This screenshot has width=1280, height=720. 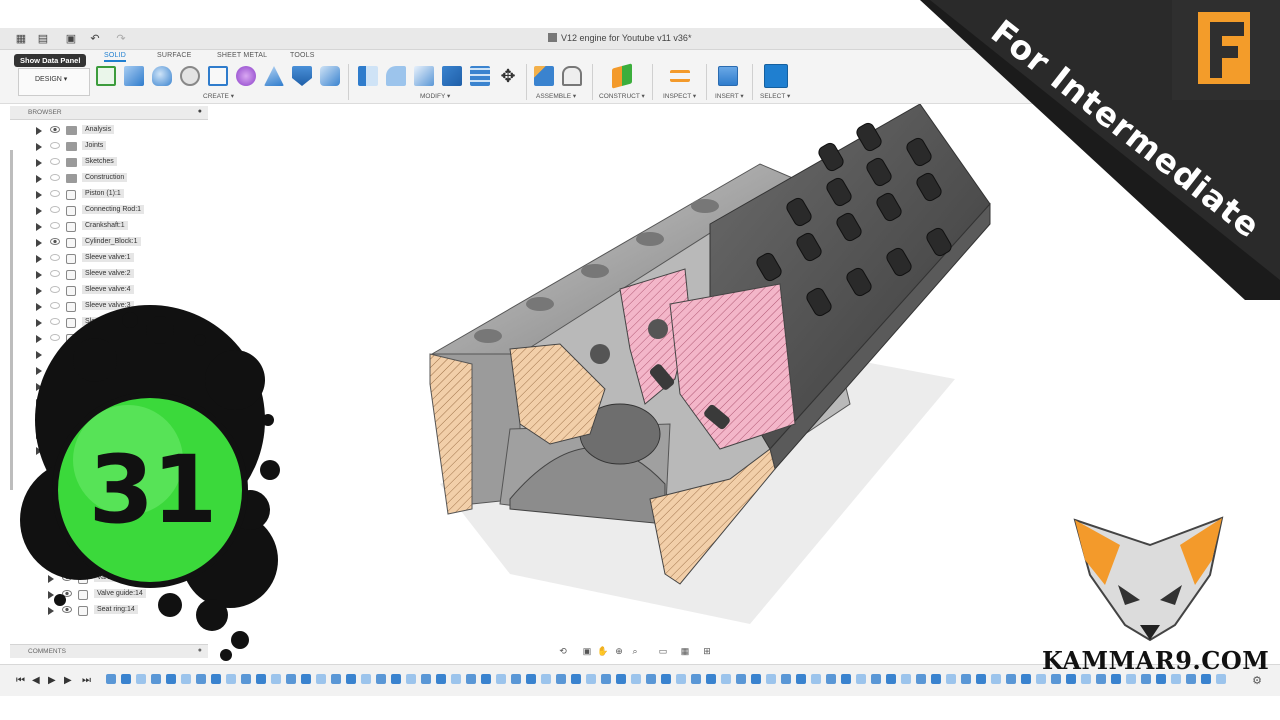 What do you see at coordinates (200, 650) in the screenshot?
I see `comments-pin-icon: ●` at bounding box center [200, 650].